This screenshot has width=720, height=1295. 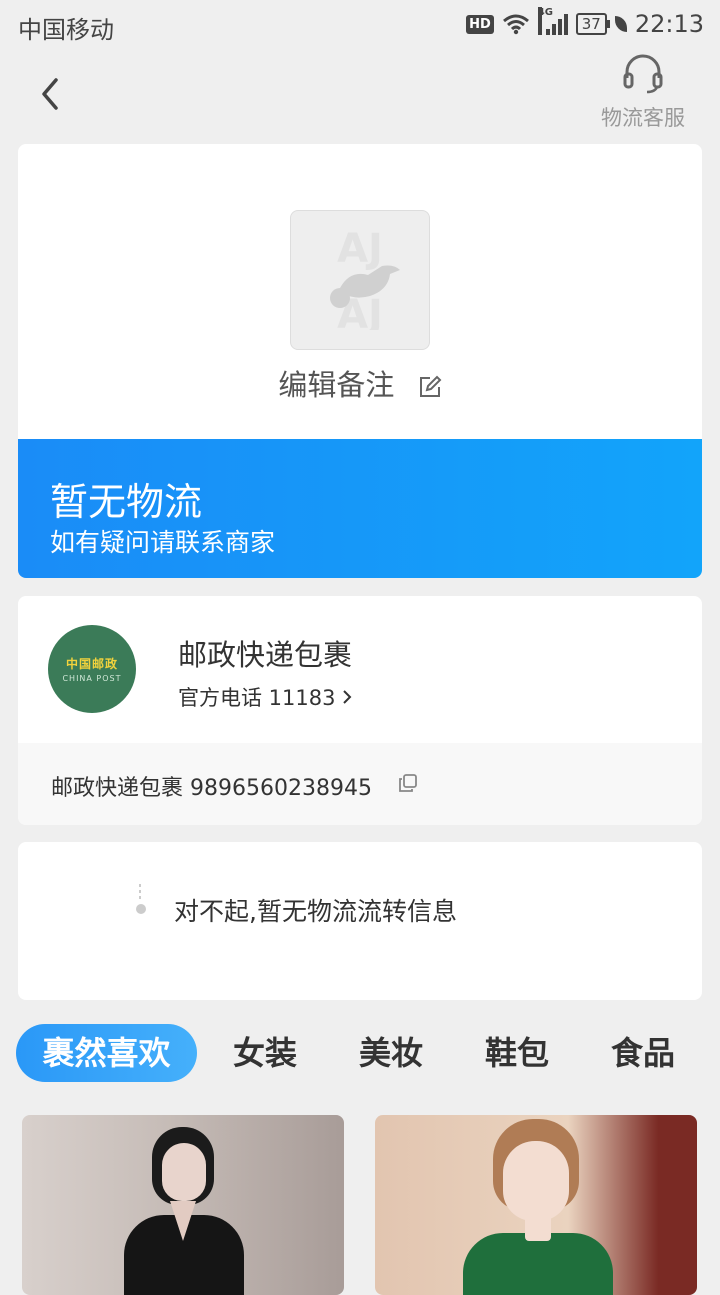 What do you see at coordinates (517, 1053) in the screenshot?
I see `tab-shoes-bags: 鞋包` at bounding box center [517, 1053].